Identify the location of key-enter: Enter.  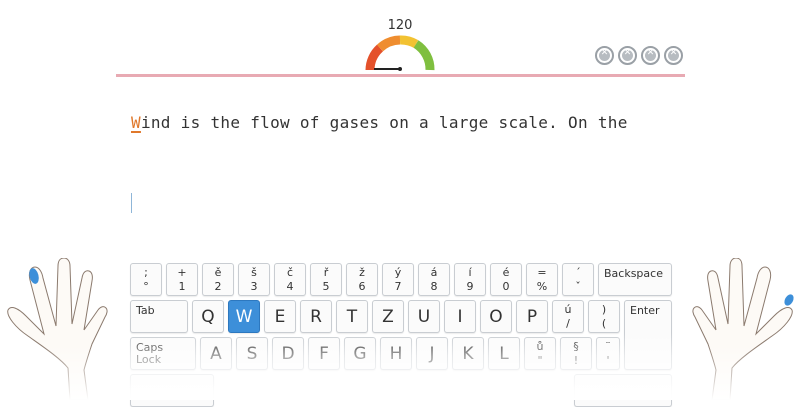
(648, 335).